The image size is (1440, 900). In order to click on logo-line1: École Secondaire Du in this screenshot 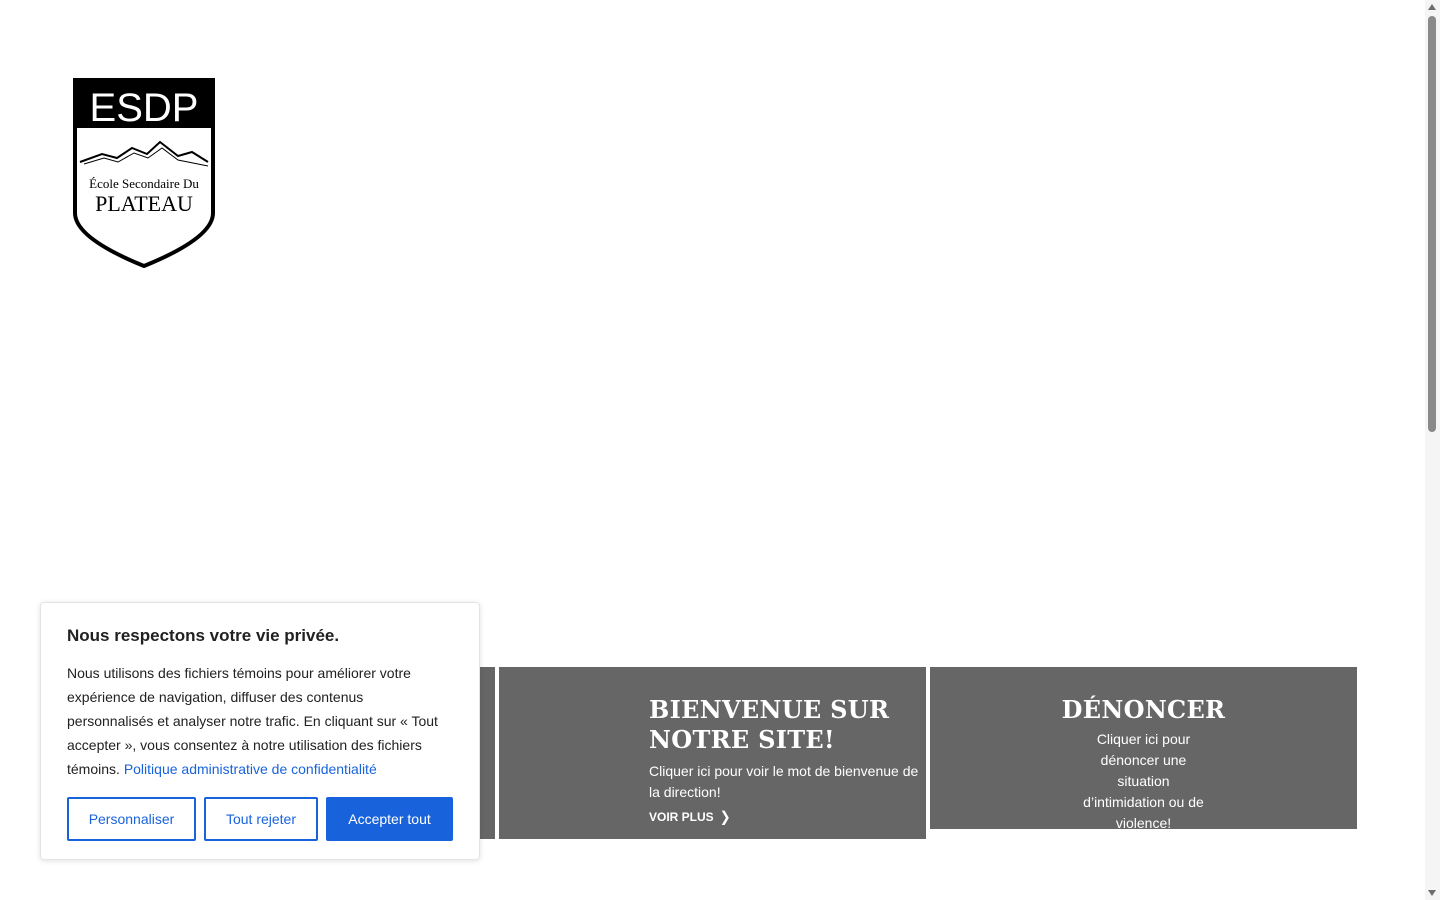, I will do `click(144, 183)`.